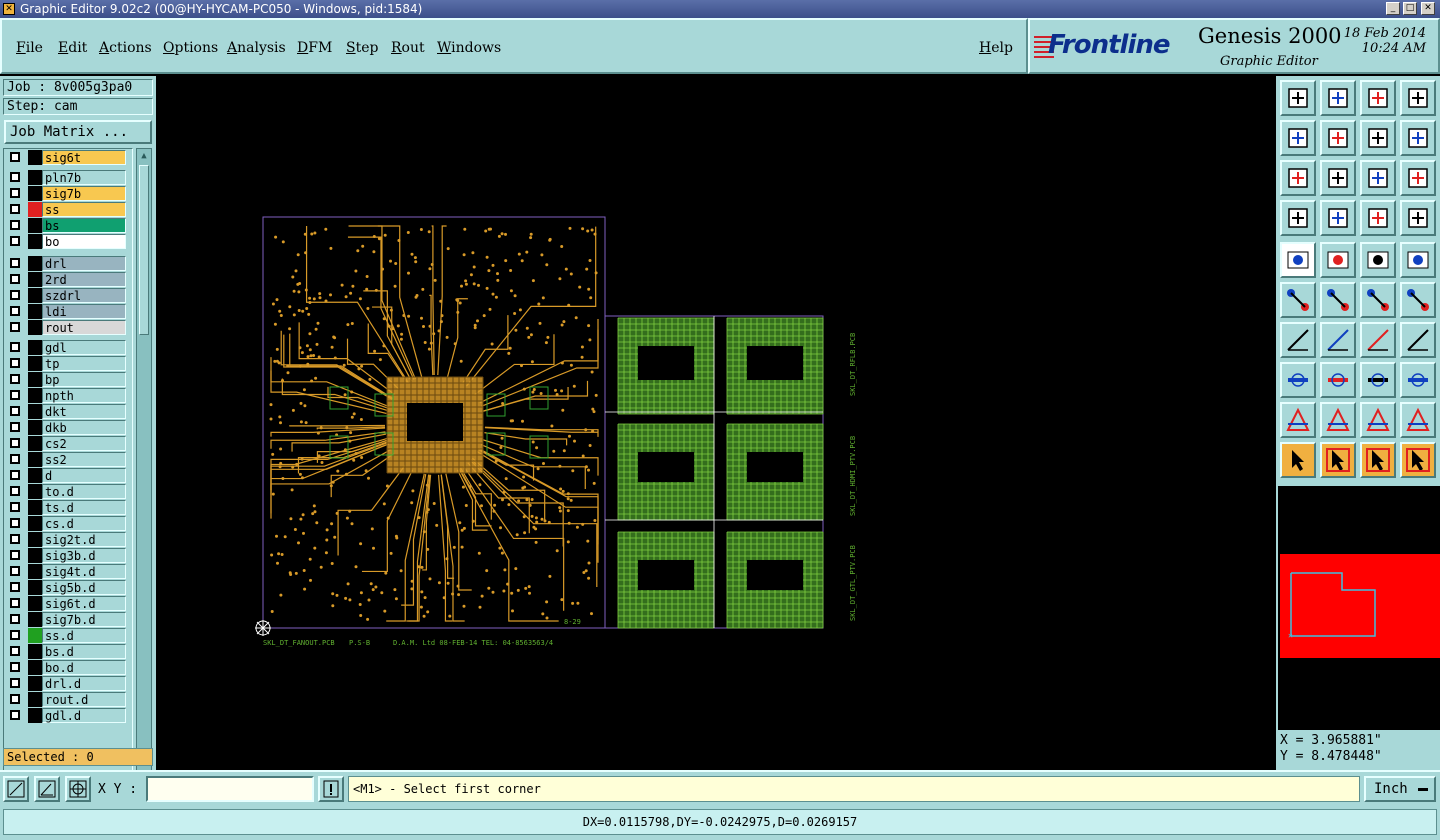 This screenshot has width=1440, height=840. Describe the element at coordinates (1338, 260) in the screenshot. I see `outline-button` at that location.